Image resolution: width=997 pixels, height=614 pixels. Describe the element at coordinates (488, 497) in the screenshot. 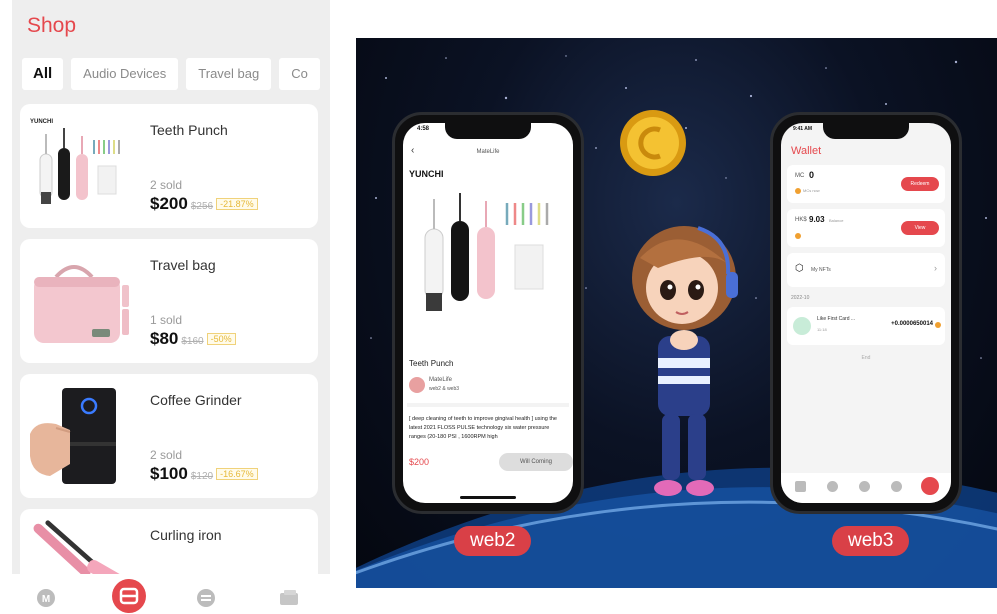

I see `home-indicator` at that location.